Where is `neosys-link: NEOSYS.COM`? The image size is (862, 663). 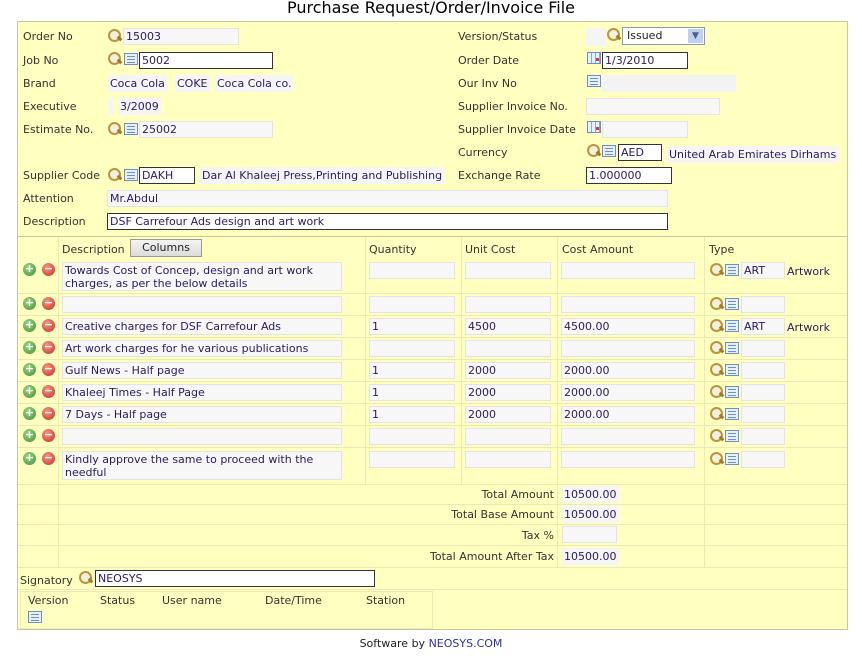
neosys-link: NEOSYS.COM is located at coordinates (466, 643).